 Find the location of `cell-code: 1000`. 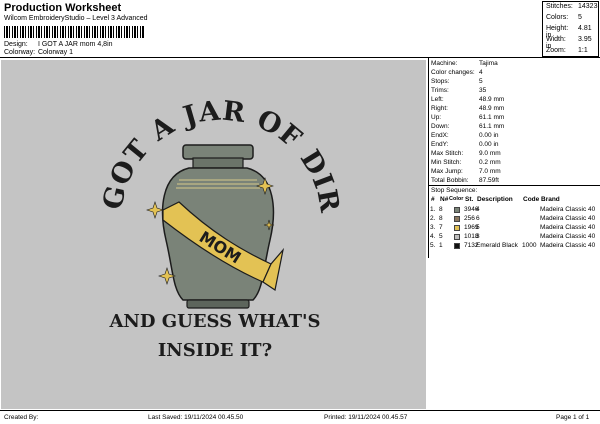

cell-code: 1000 is located at coordinates (529, 245).